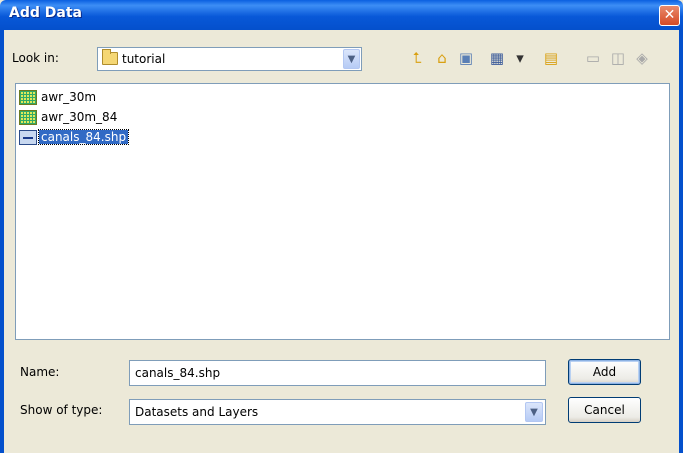  Describe the element at coordinates (337, 412) in the screenshot. I see `show-of-type-select: Datasets and Layers ▼` at that location.